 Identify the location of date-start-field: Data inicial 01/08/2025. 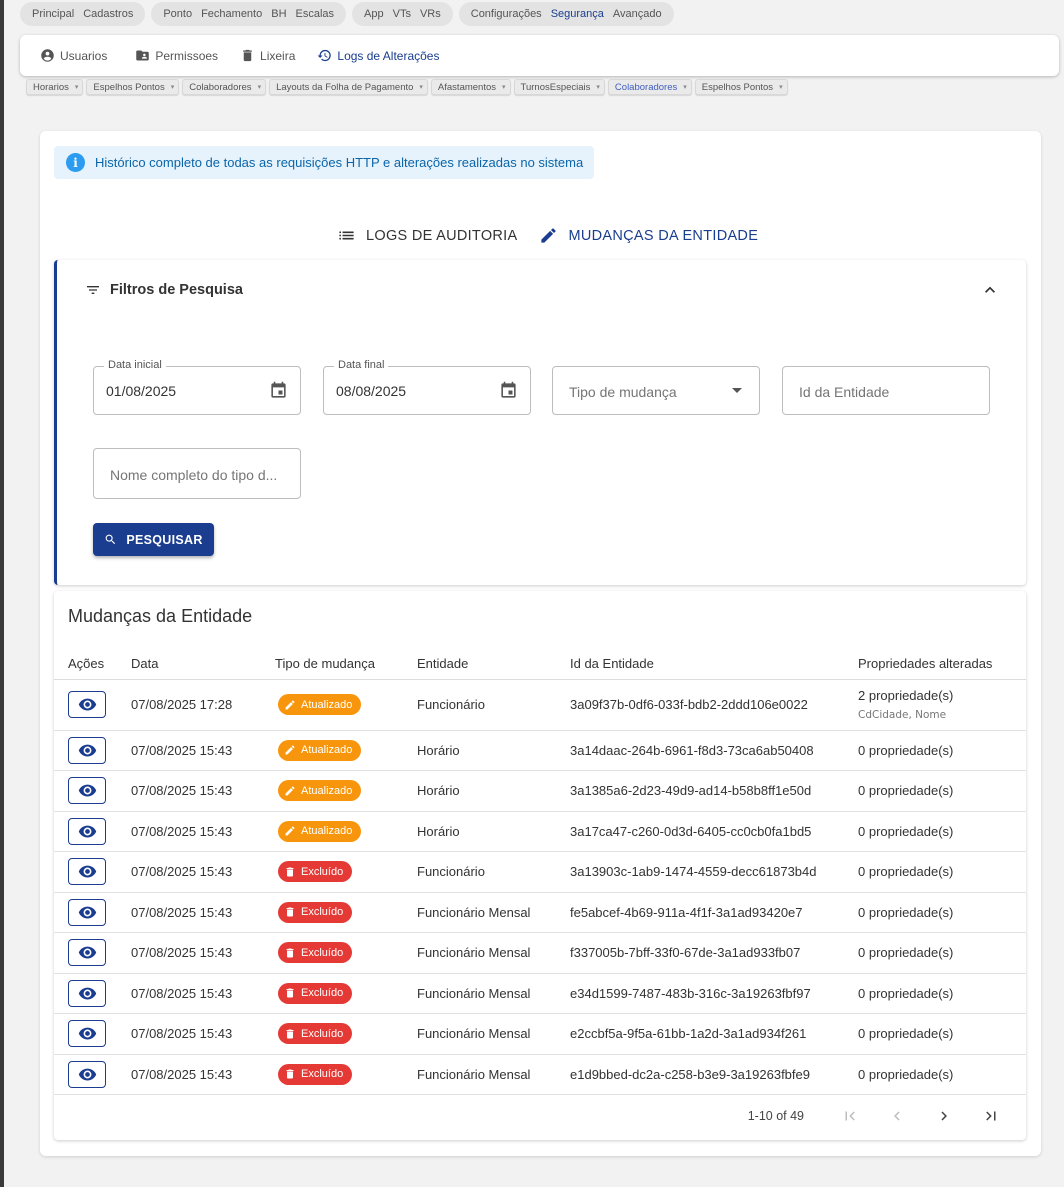
(197, 387).